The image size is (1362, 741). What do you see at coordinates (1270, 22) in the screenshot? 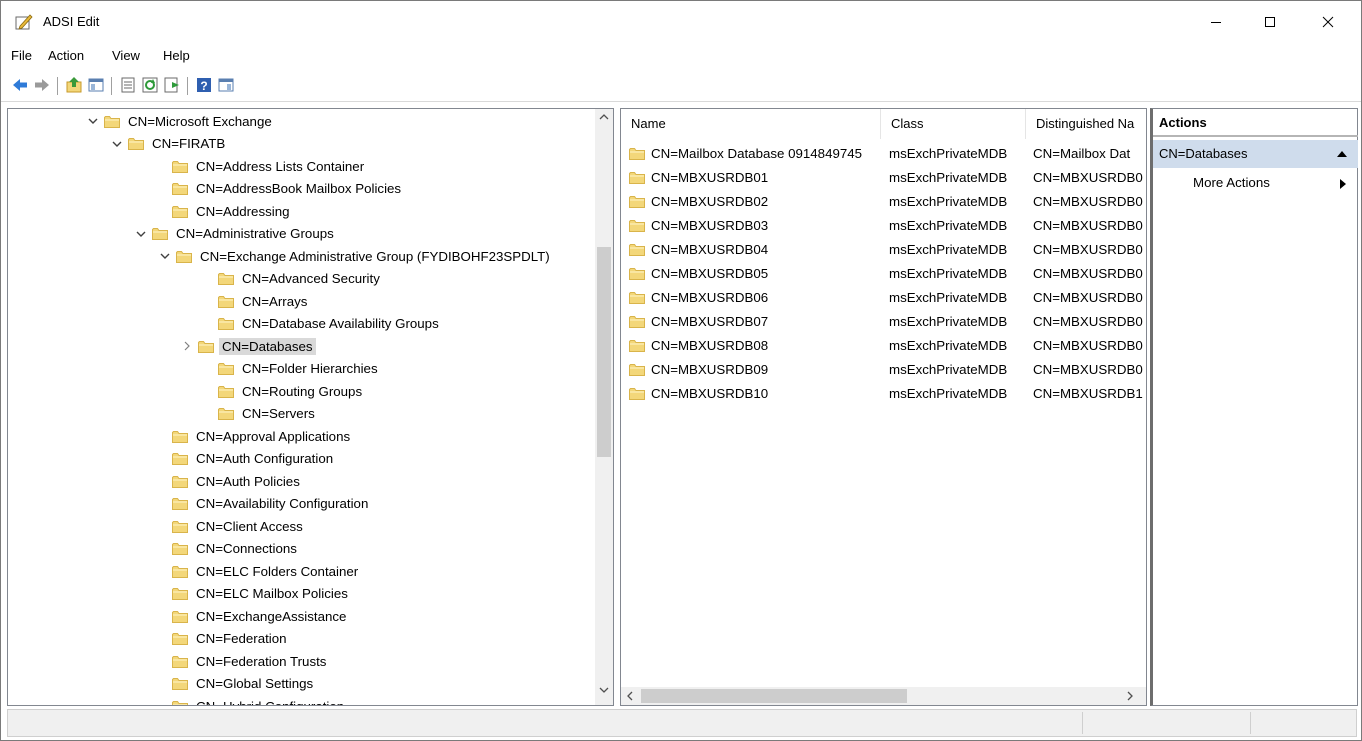
I see `maximize-button` at bounding box center [1270, 22].